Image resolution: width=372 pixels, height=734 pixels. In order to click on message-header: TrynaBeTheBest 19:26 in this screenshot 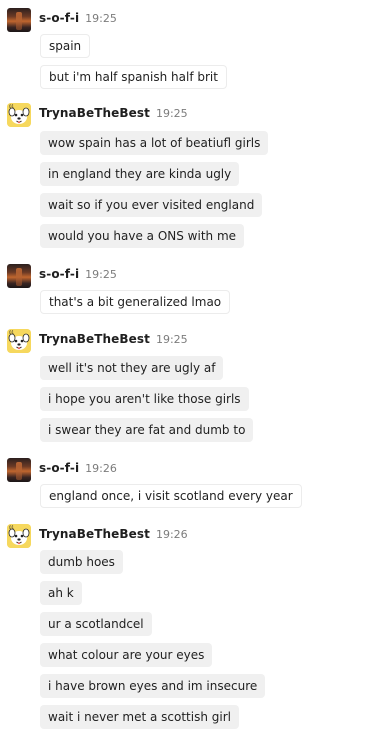, I will do `click(113, 535)`.